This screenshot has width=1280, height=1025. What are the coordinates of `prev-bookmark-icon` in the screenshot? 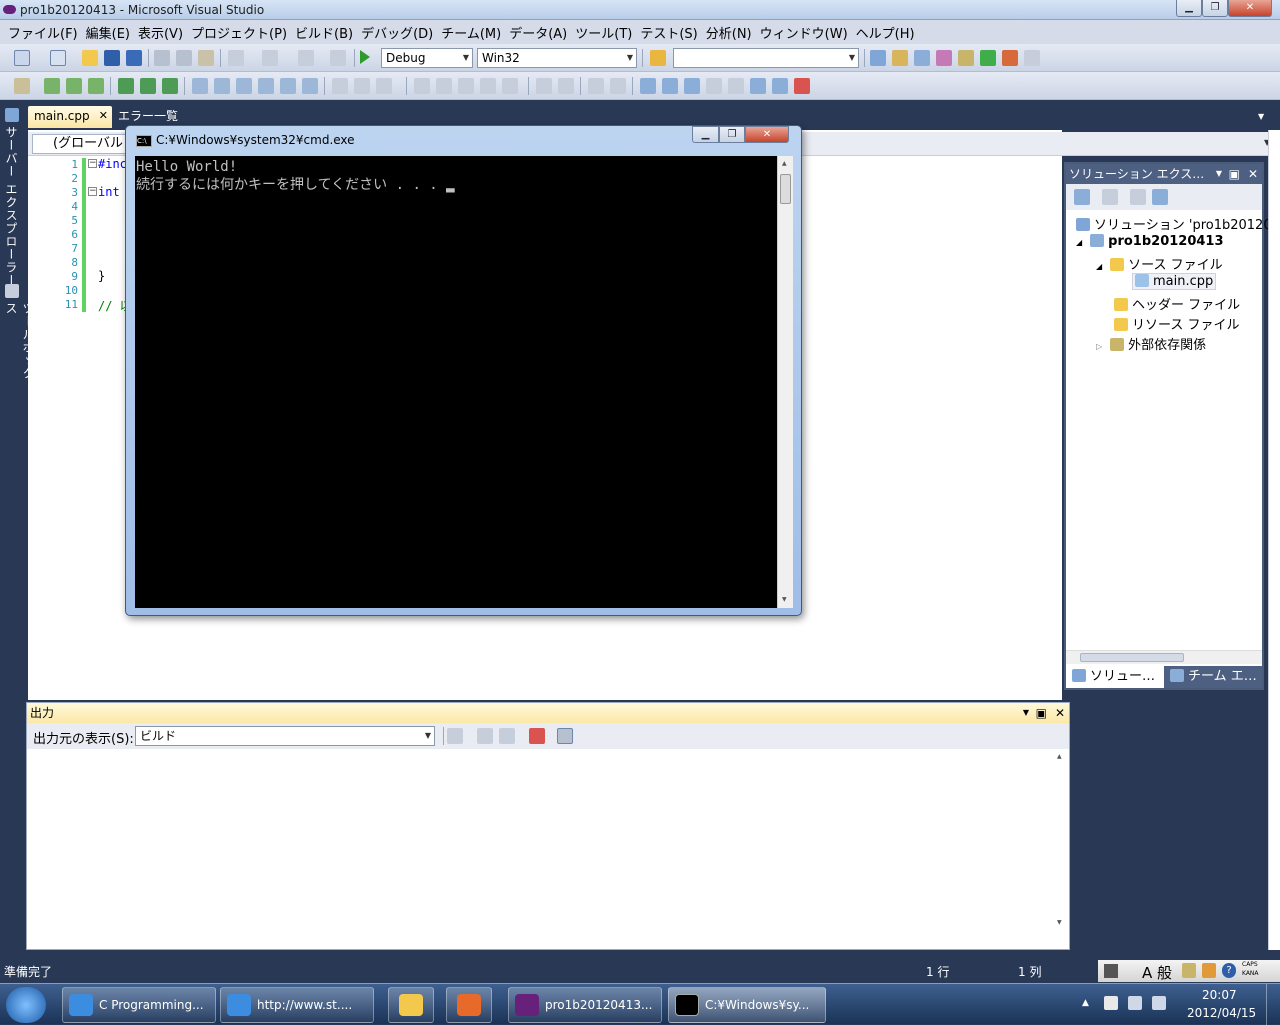 It's located at (444, 86).